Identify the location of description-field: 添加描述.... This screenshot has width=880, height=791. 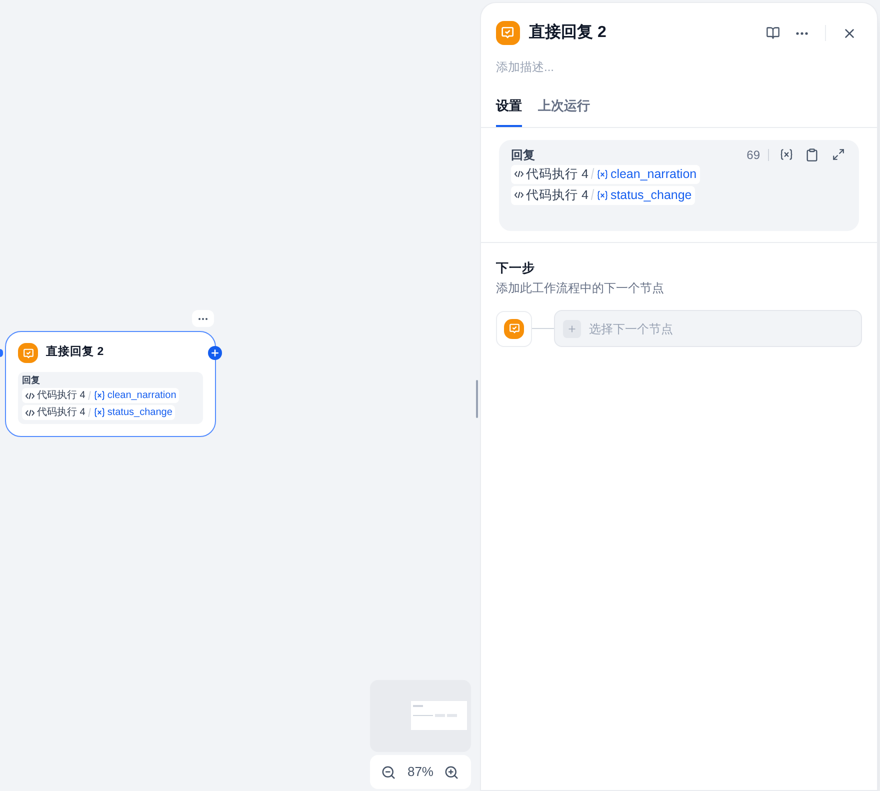
(679, 67).